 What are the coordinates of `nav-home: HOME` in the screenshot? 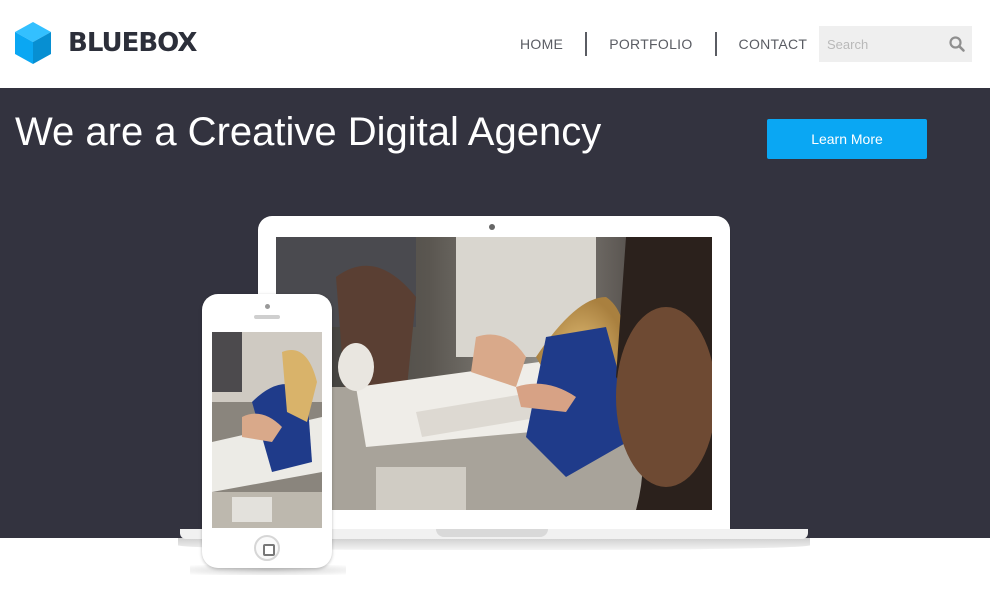 It's located at (541, 44).